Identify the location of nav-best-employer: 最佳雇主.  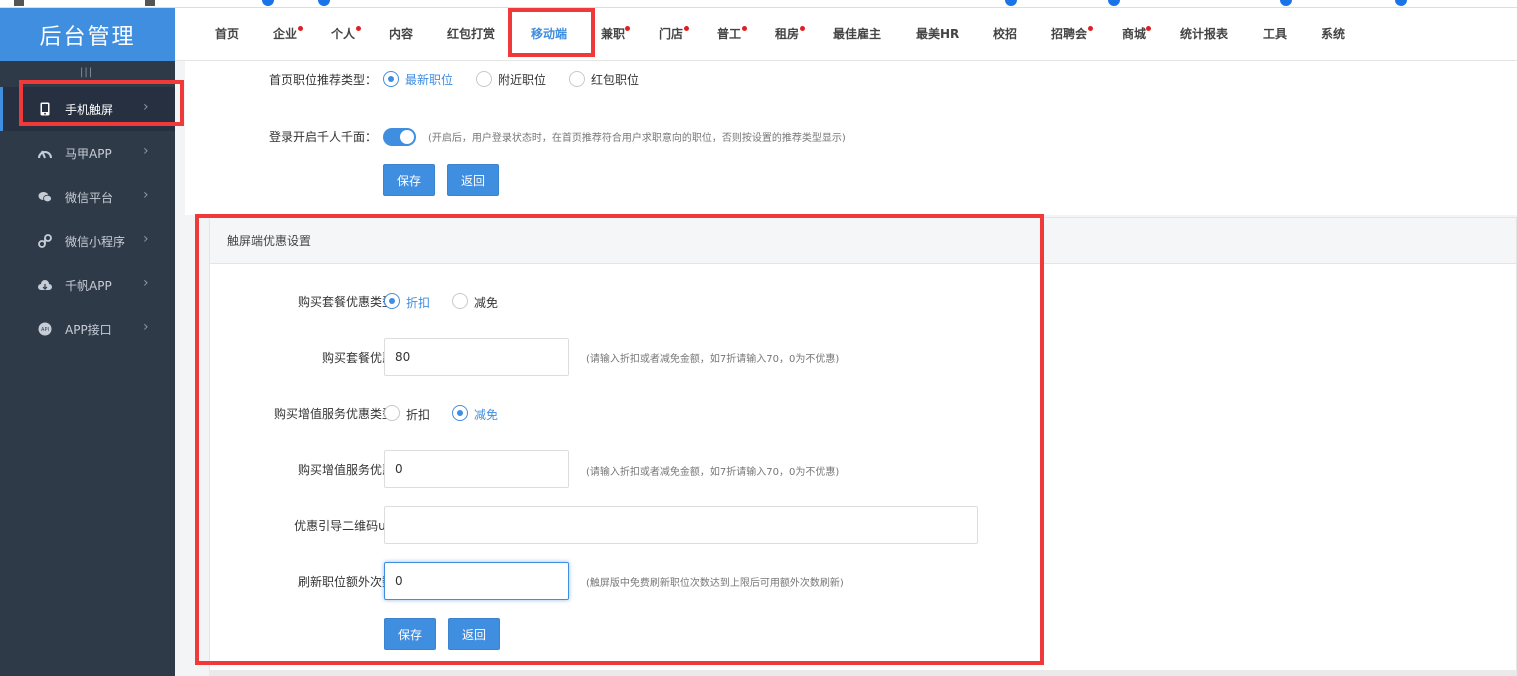
(857, 34).